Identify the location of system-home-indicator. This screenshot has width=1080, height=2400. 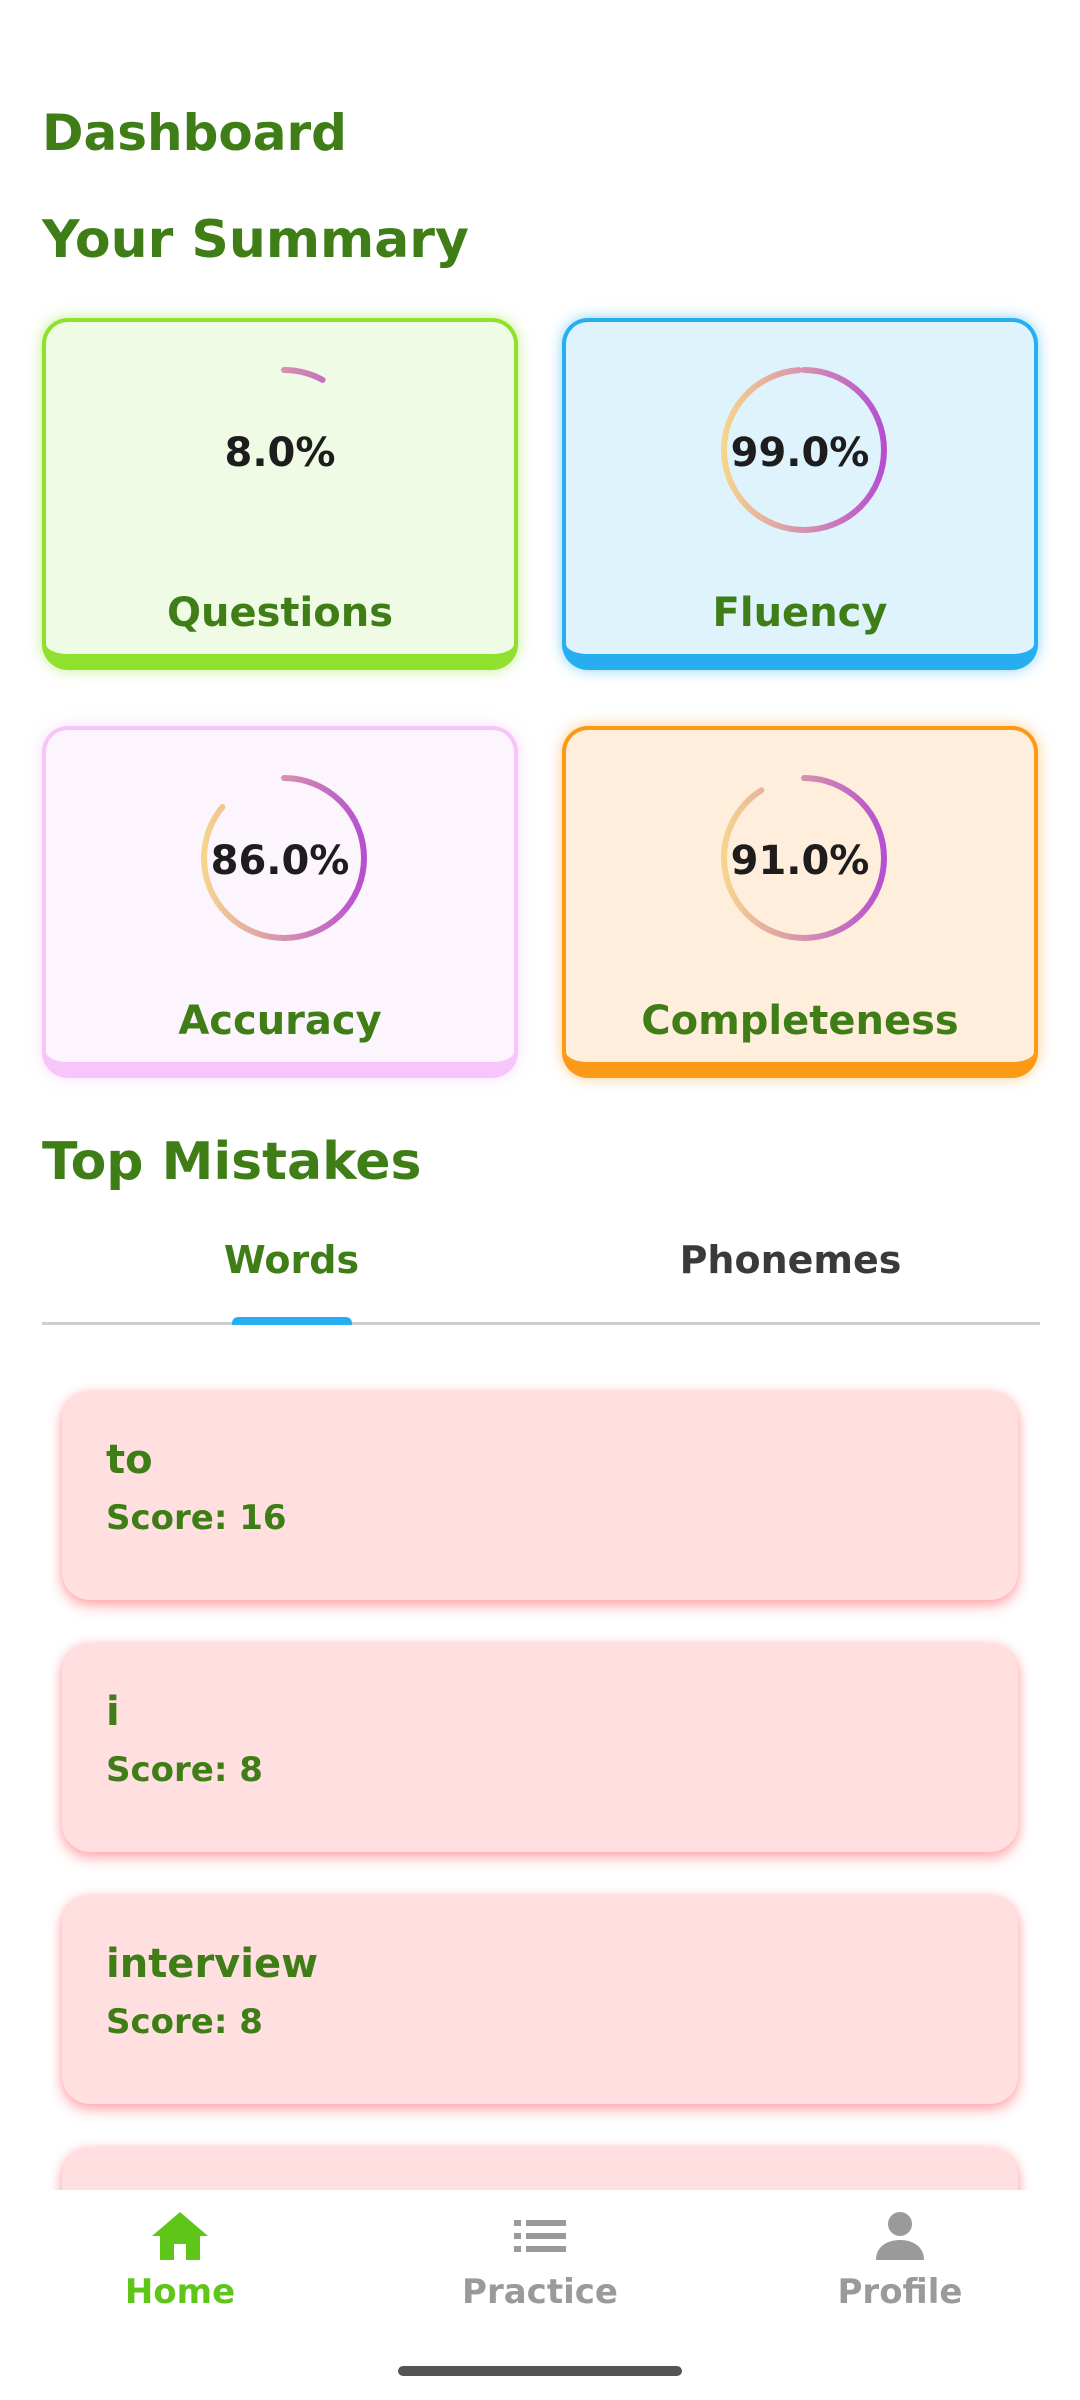
(540, 2371).